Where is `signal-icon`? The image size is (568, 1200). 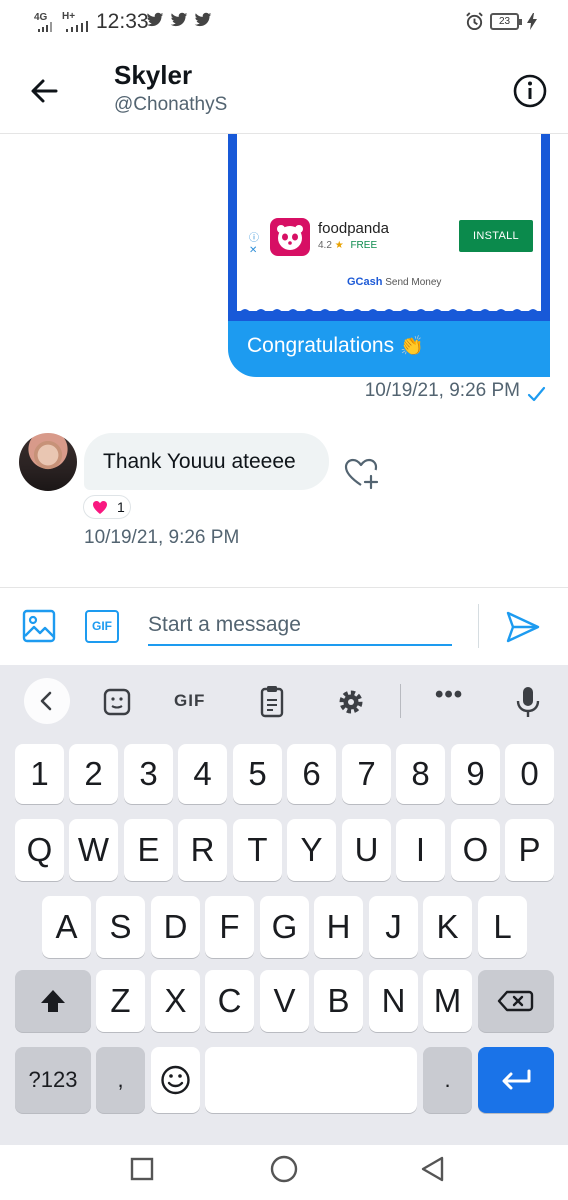
signal-icon is located at coordinates (45, 27).